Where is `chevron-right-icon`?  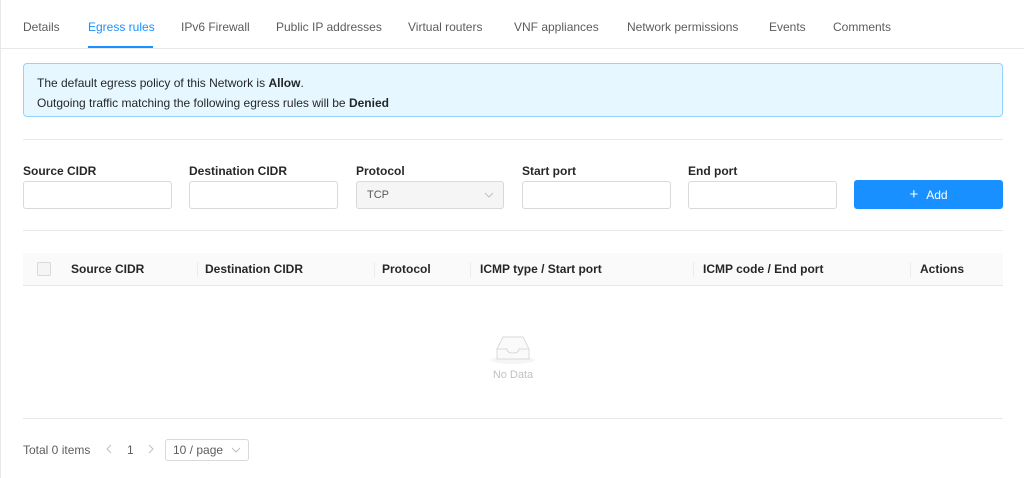 chevron-right-icon is located at coordinates (151, 449).